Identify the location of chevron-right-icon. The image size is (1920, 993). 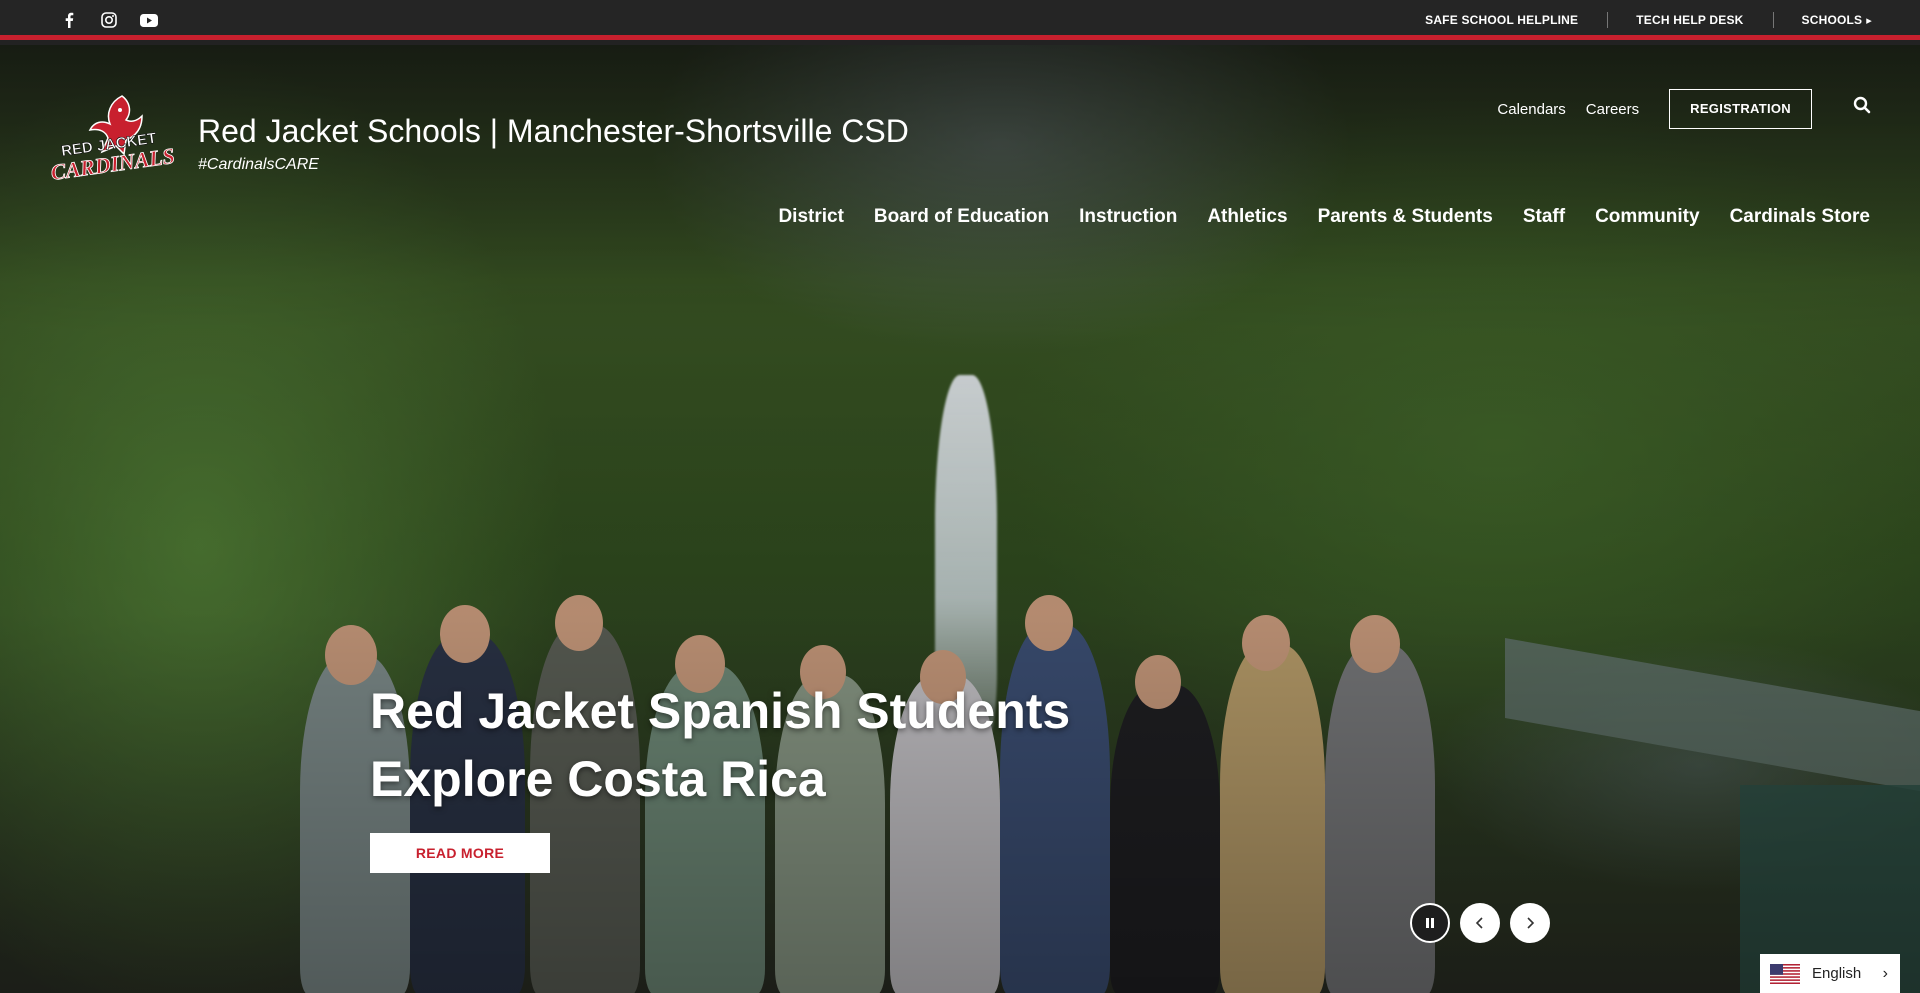
(1531, 923).